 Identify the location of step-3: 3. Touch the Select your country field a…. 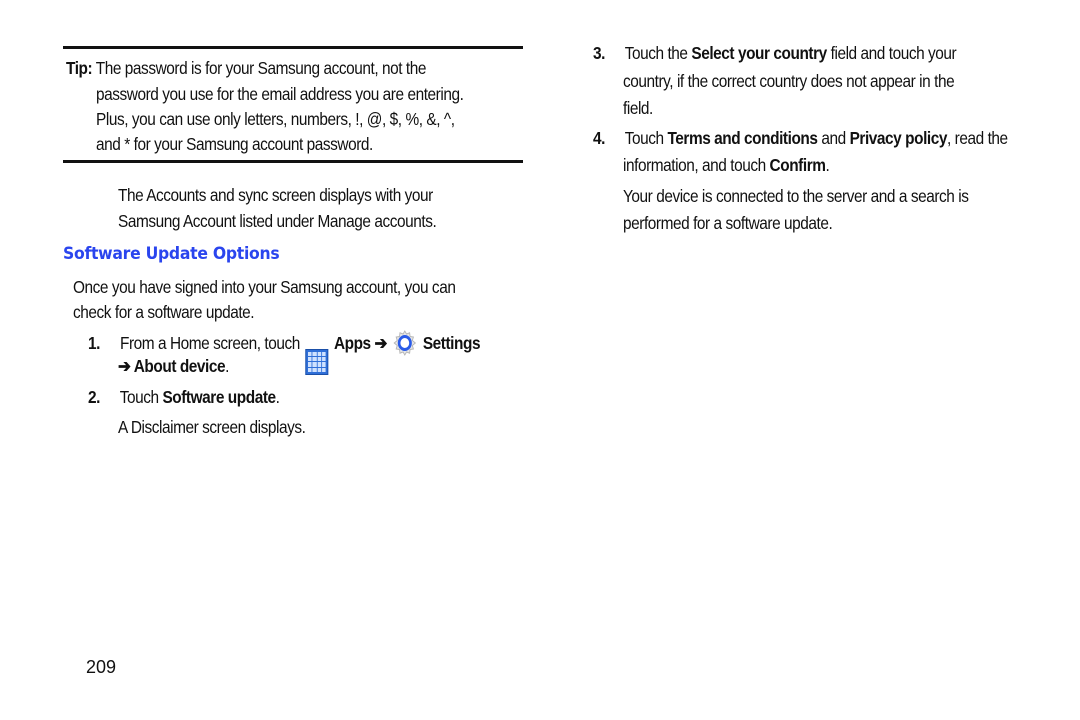
(775, 53).